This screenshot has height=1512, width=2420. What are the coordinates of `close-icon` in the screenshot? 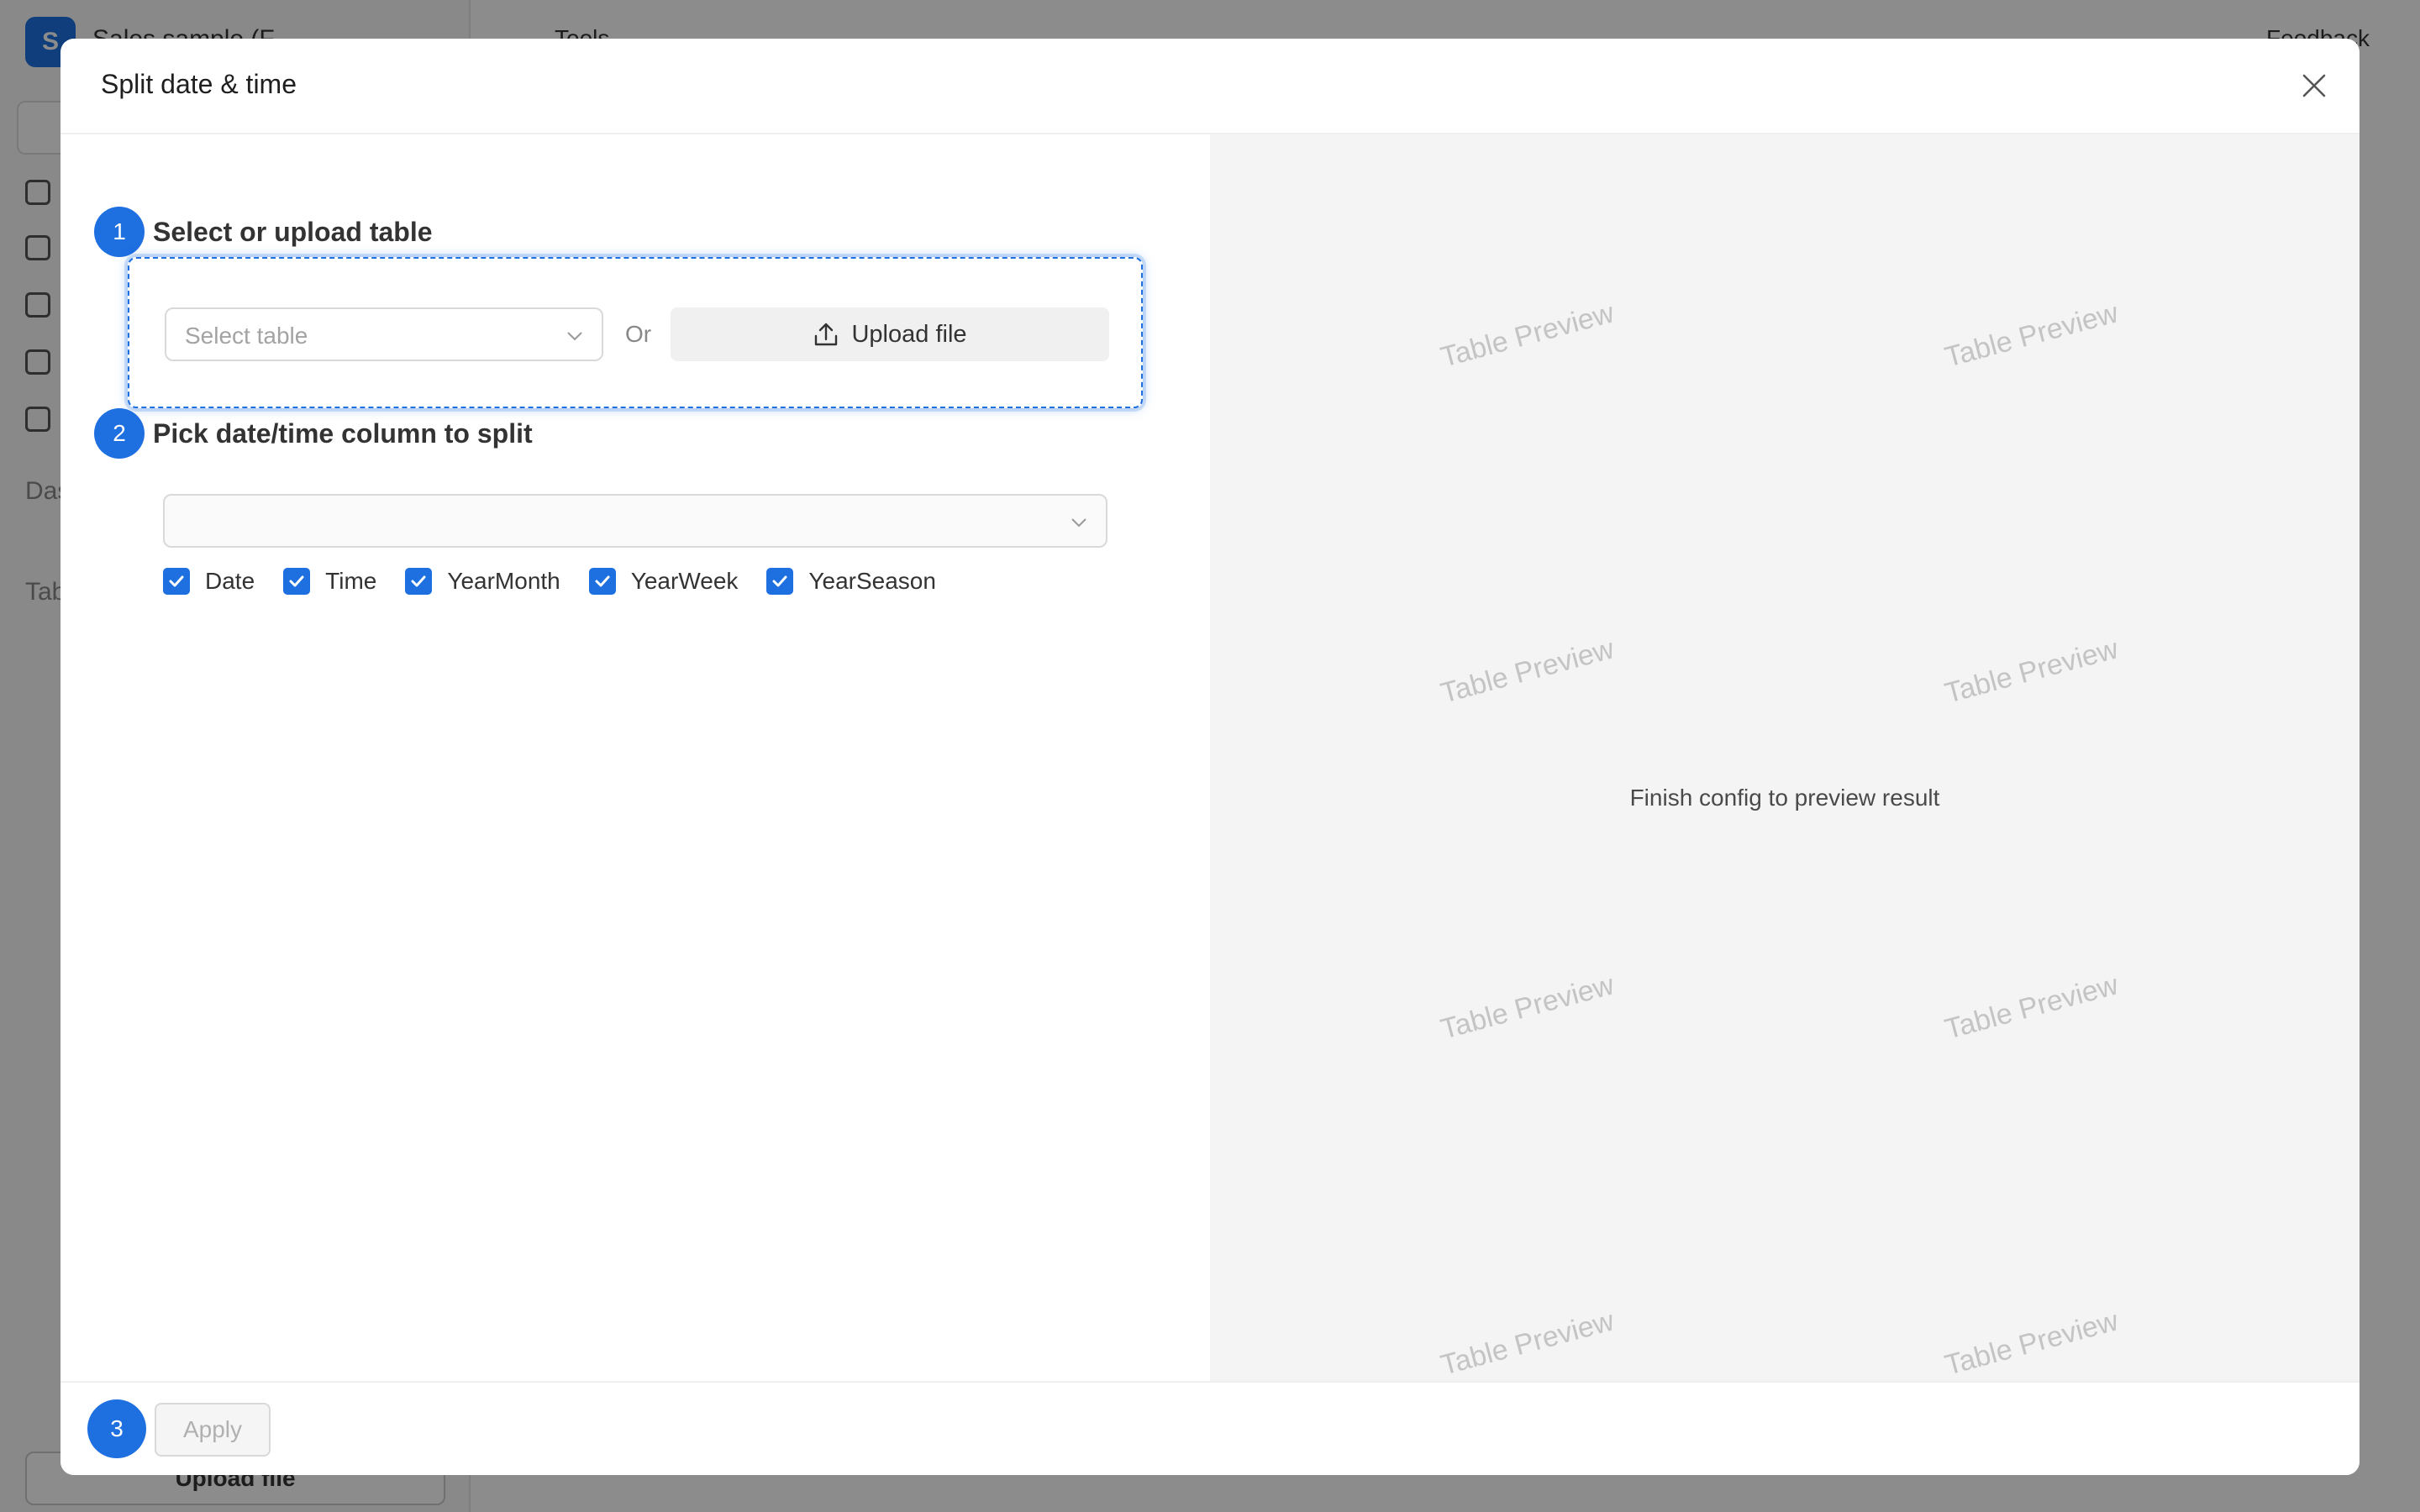 It's located at (2314, 85).